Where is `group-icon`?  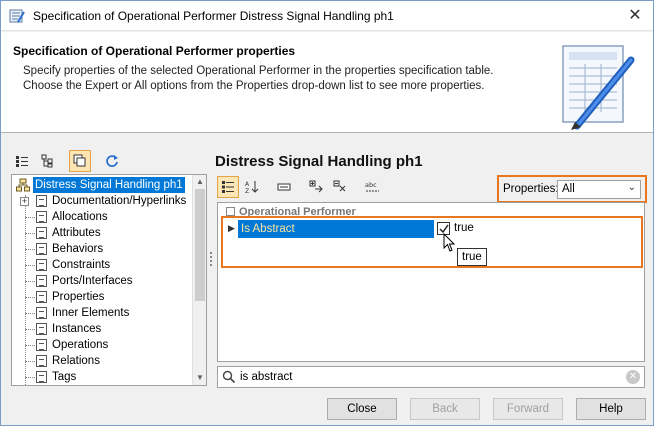
group-icon is located at coordinates (230, 211).